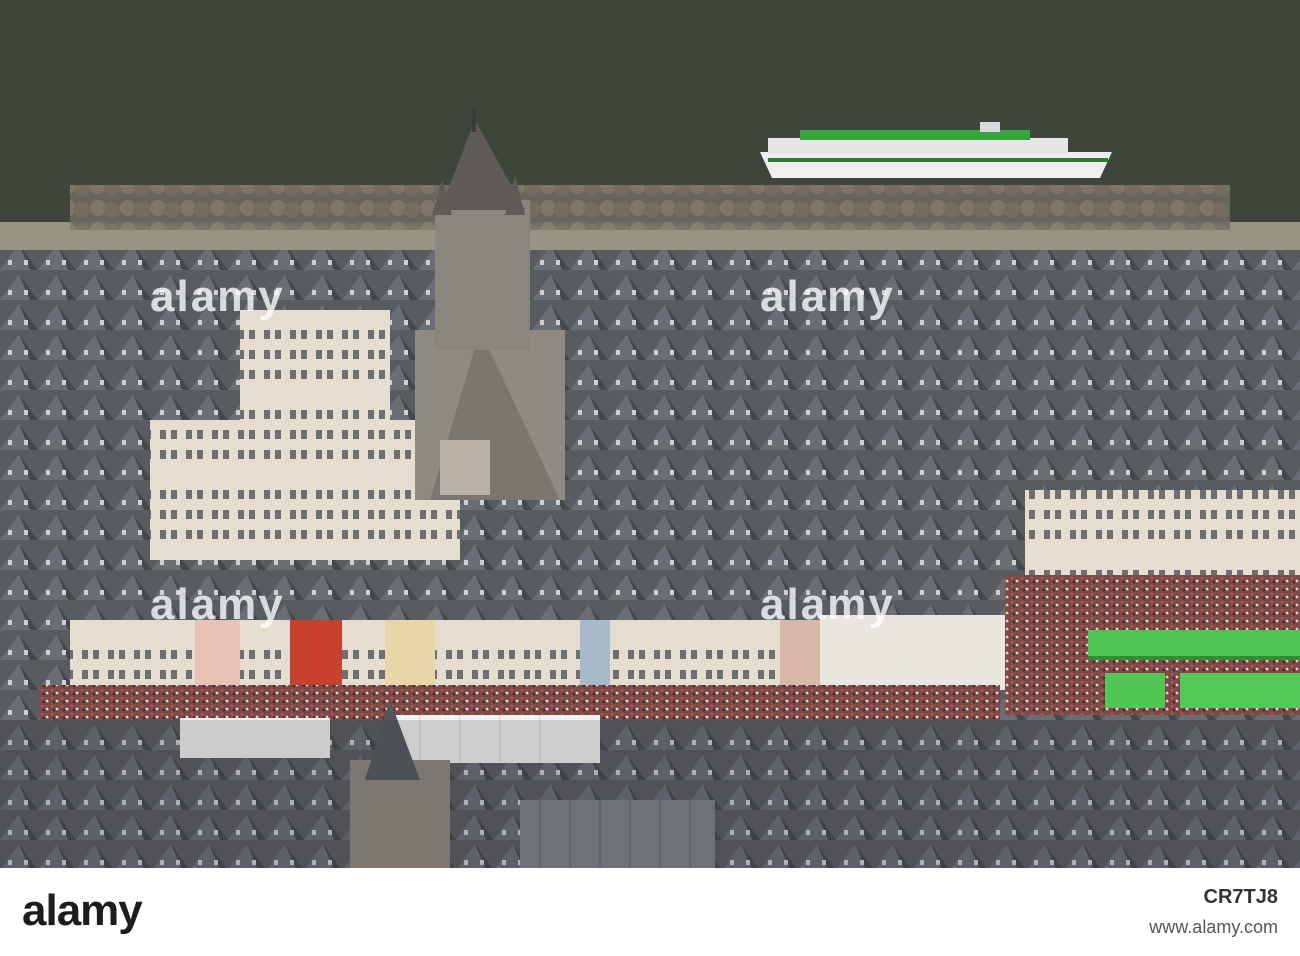  I want to click on site-url: www.alamy.com, so click(1213, 927).